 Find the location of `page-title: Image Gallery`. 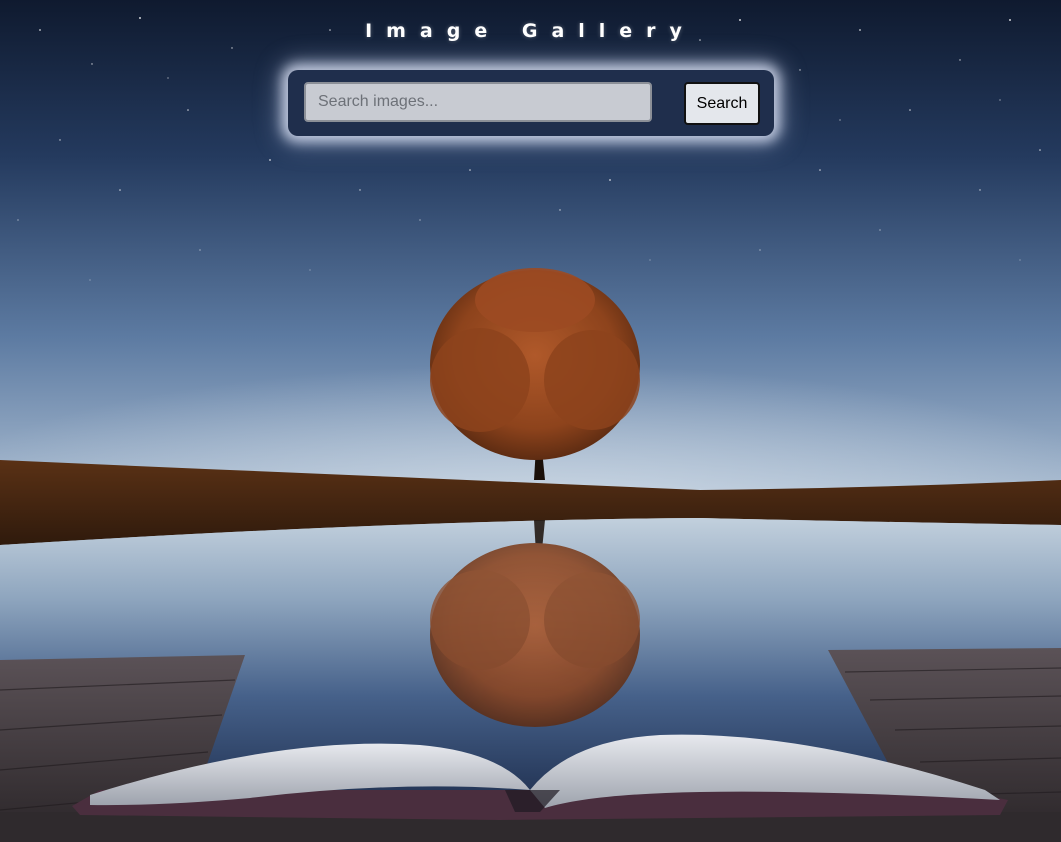

page-title: Image Gallery is located at coordinates (530, 31).